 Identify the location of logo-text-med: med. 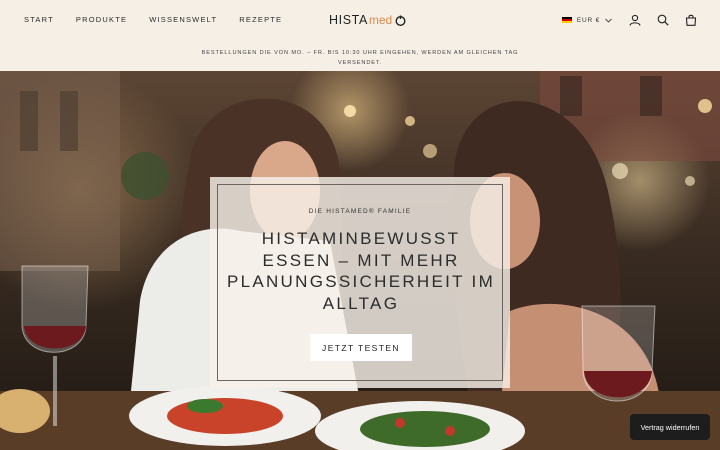
(380, 20).